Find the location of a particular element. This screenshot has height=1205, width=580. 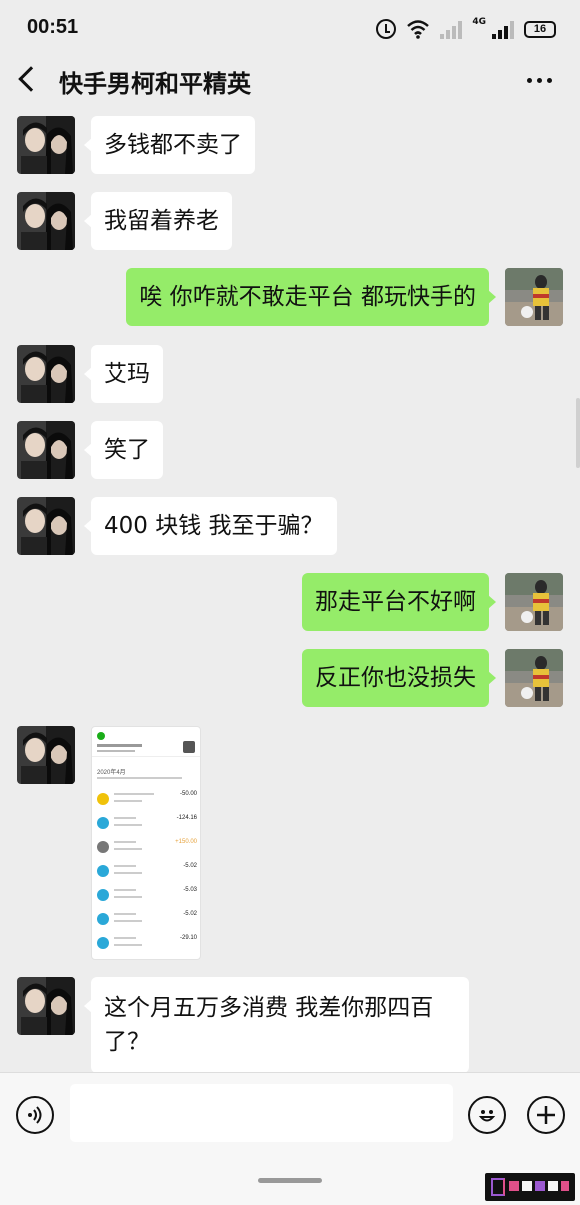

scrollbar is located at coordinates (578, 433).